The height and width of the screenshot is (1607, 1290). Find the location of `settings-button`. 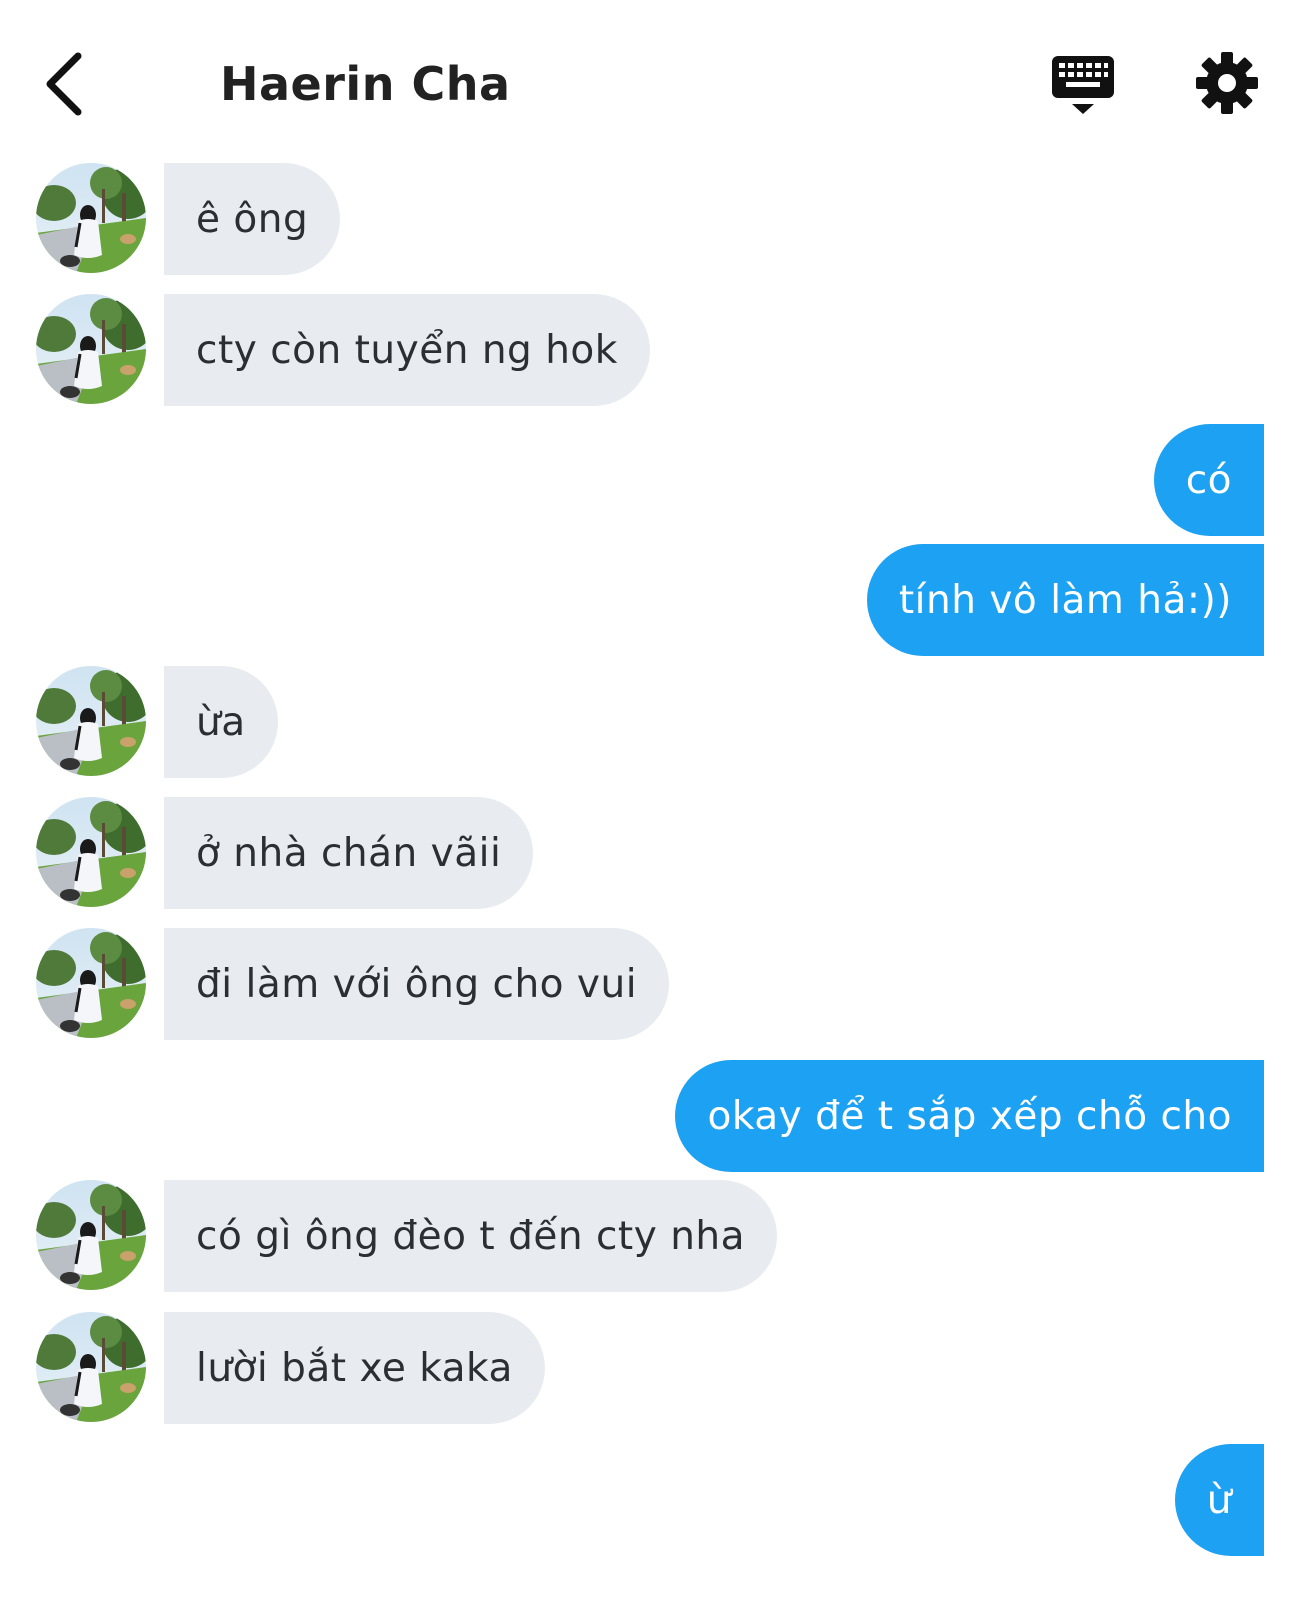

settings-button is located at coordinates (1227, 83).